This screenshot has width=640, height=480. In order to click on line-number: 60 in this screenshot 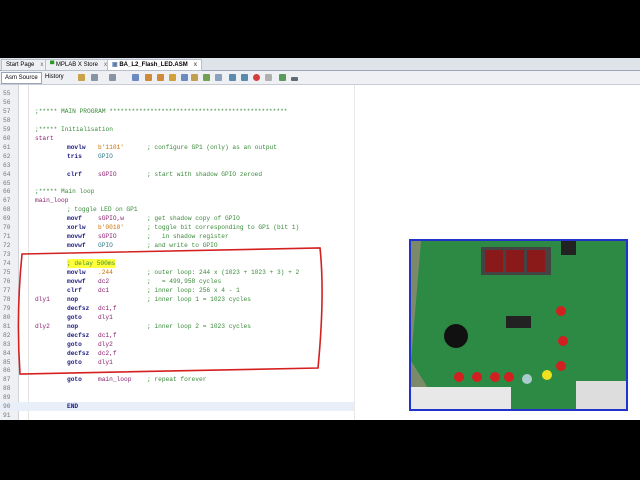, I will do `click(7, 138)`.